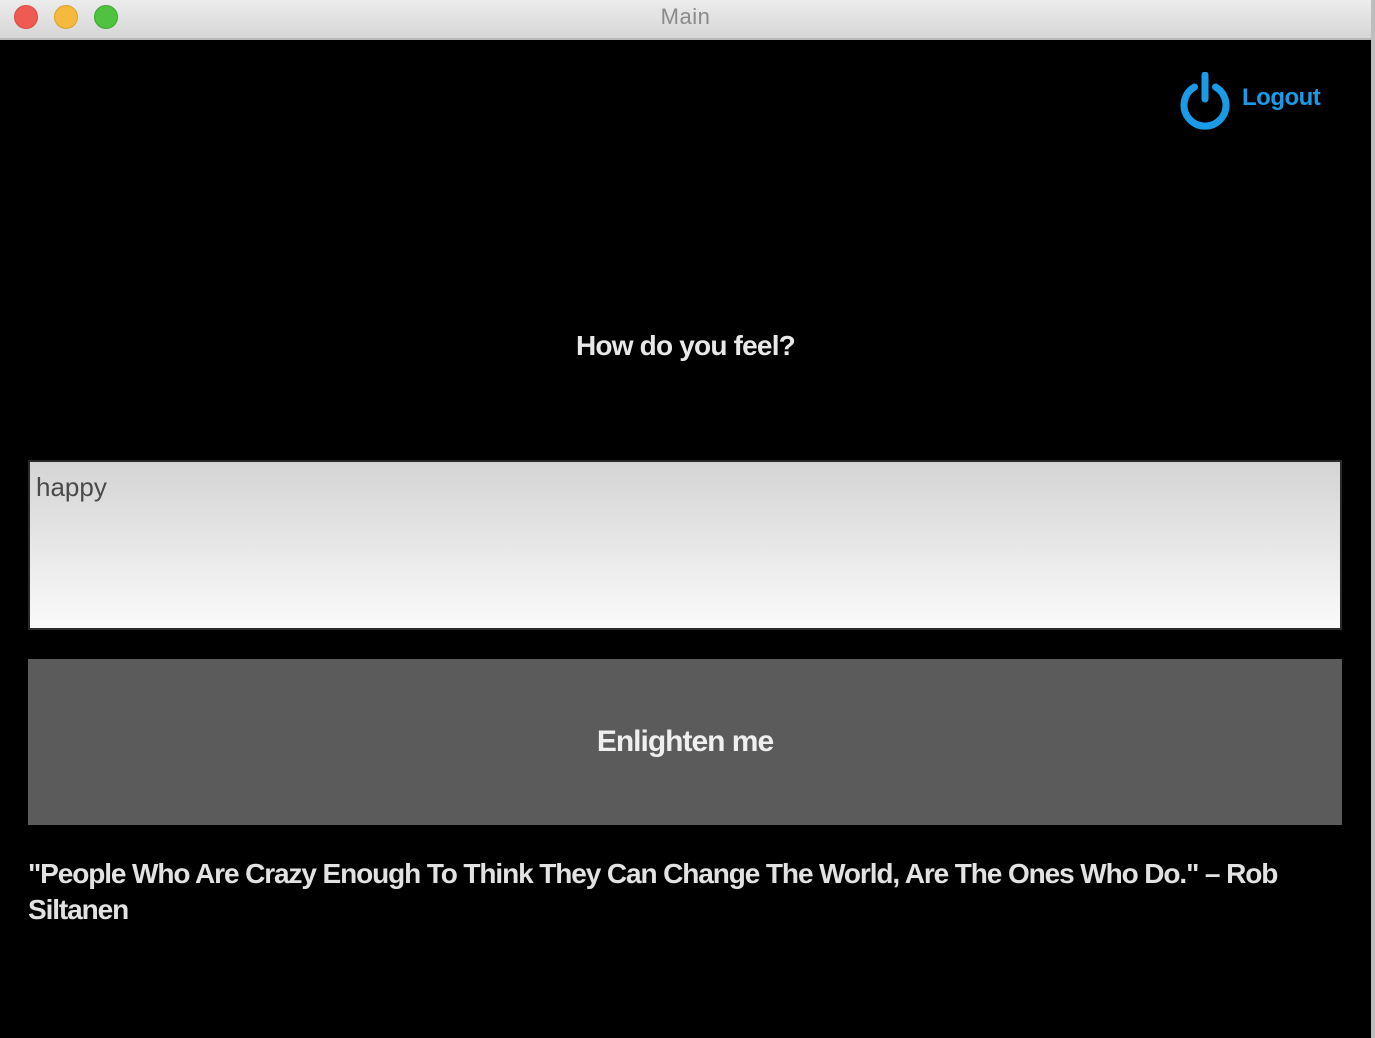  Describe the element at coordinates (685, 16) in the screenshot. I see `window-title: Main` at that location.